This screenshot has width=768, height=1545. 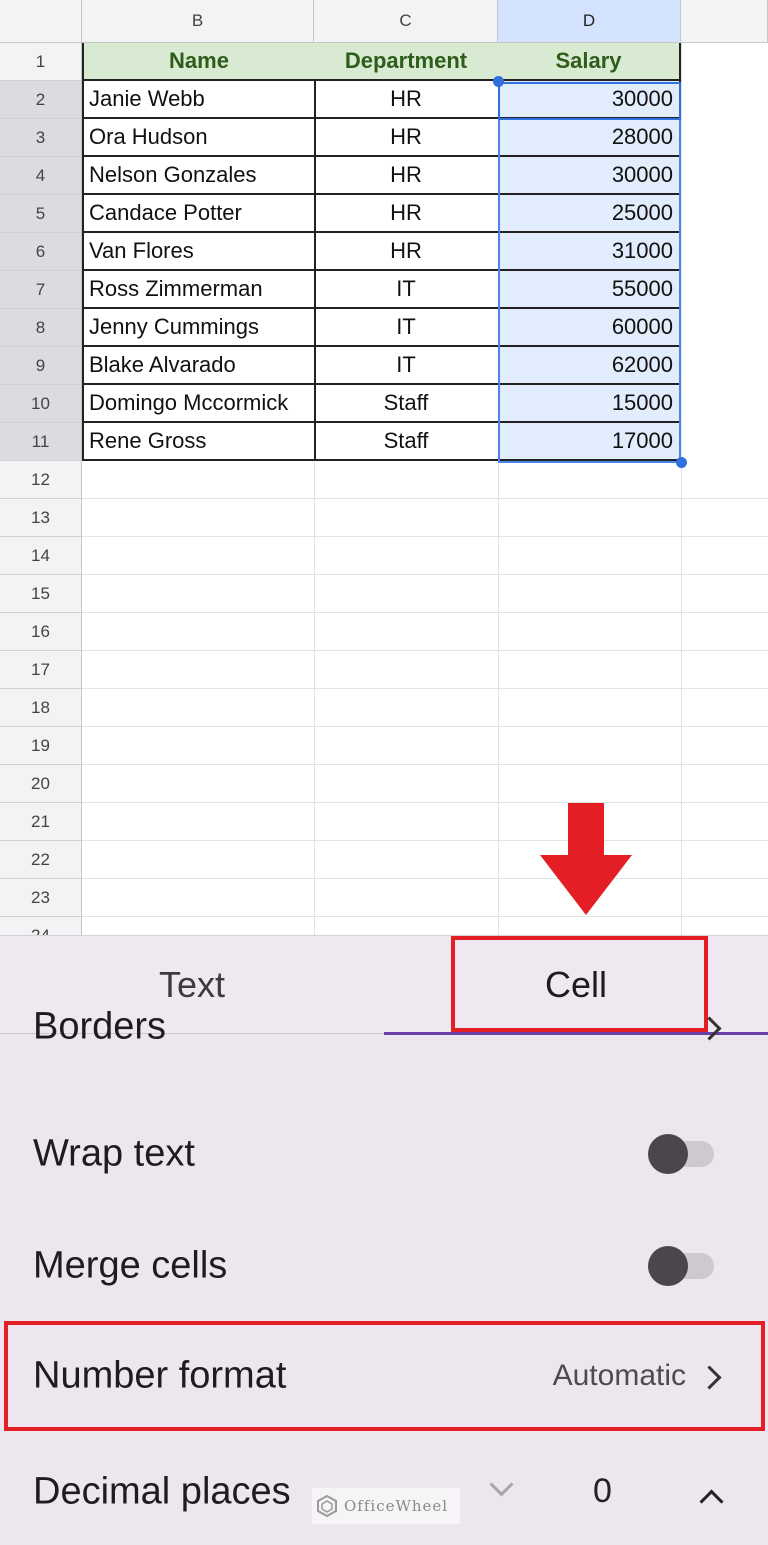 What do you see at coordinates (384, 1154) in the screenshot?
I see `wrap-text-row: Wrap text` at bounding box center [384, 1154].